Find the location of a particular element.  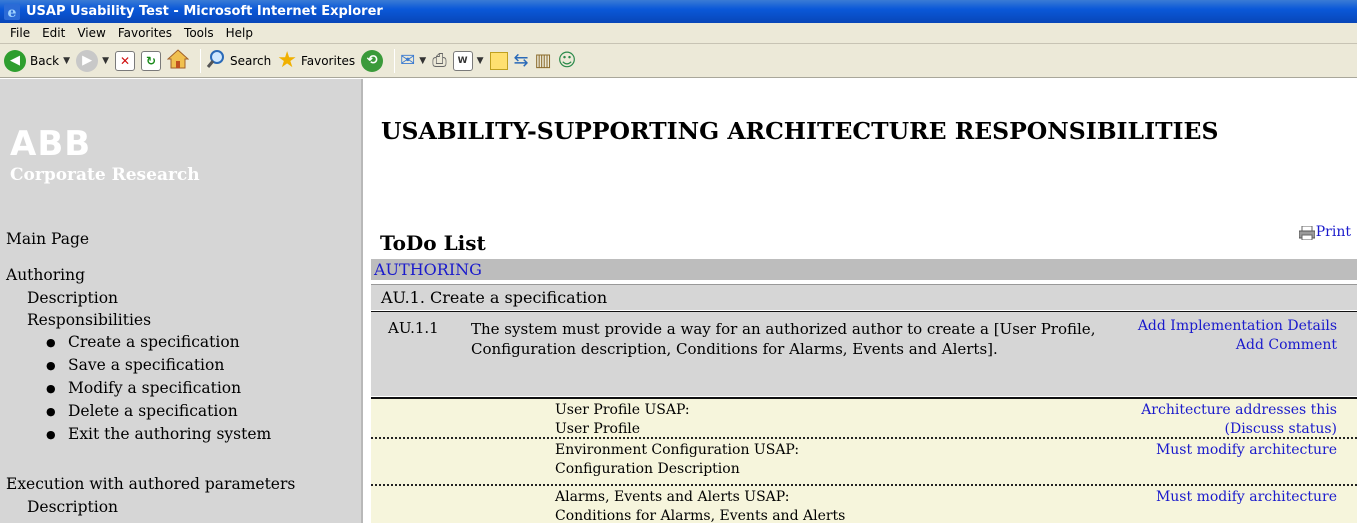

notes-button is located at coordinates (498, 60).